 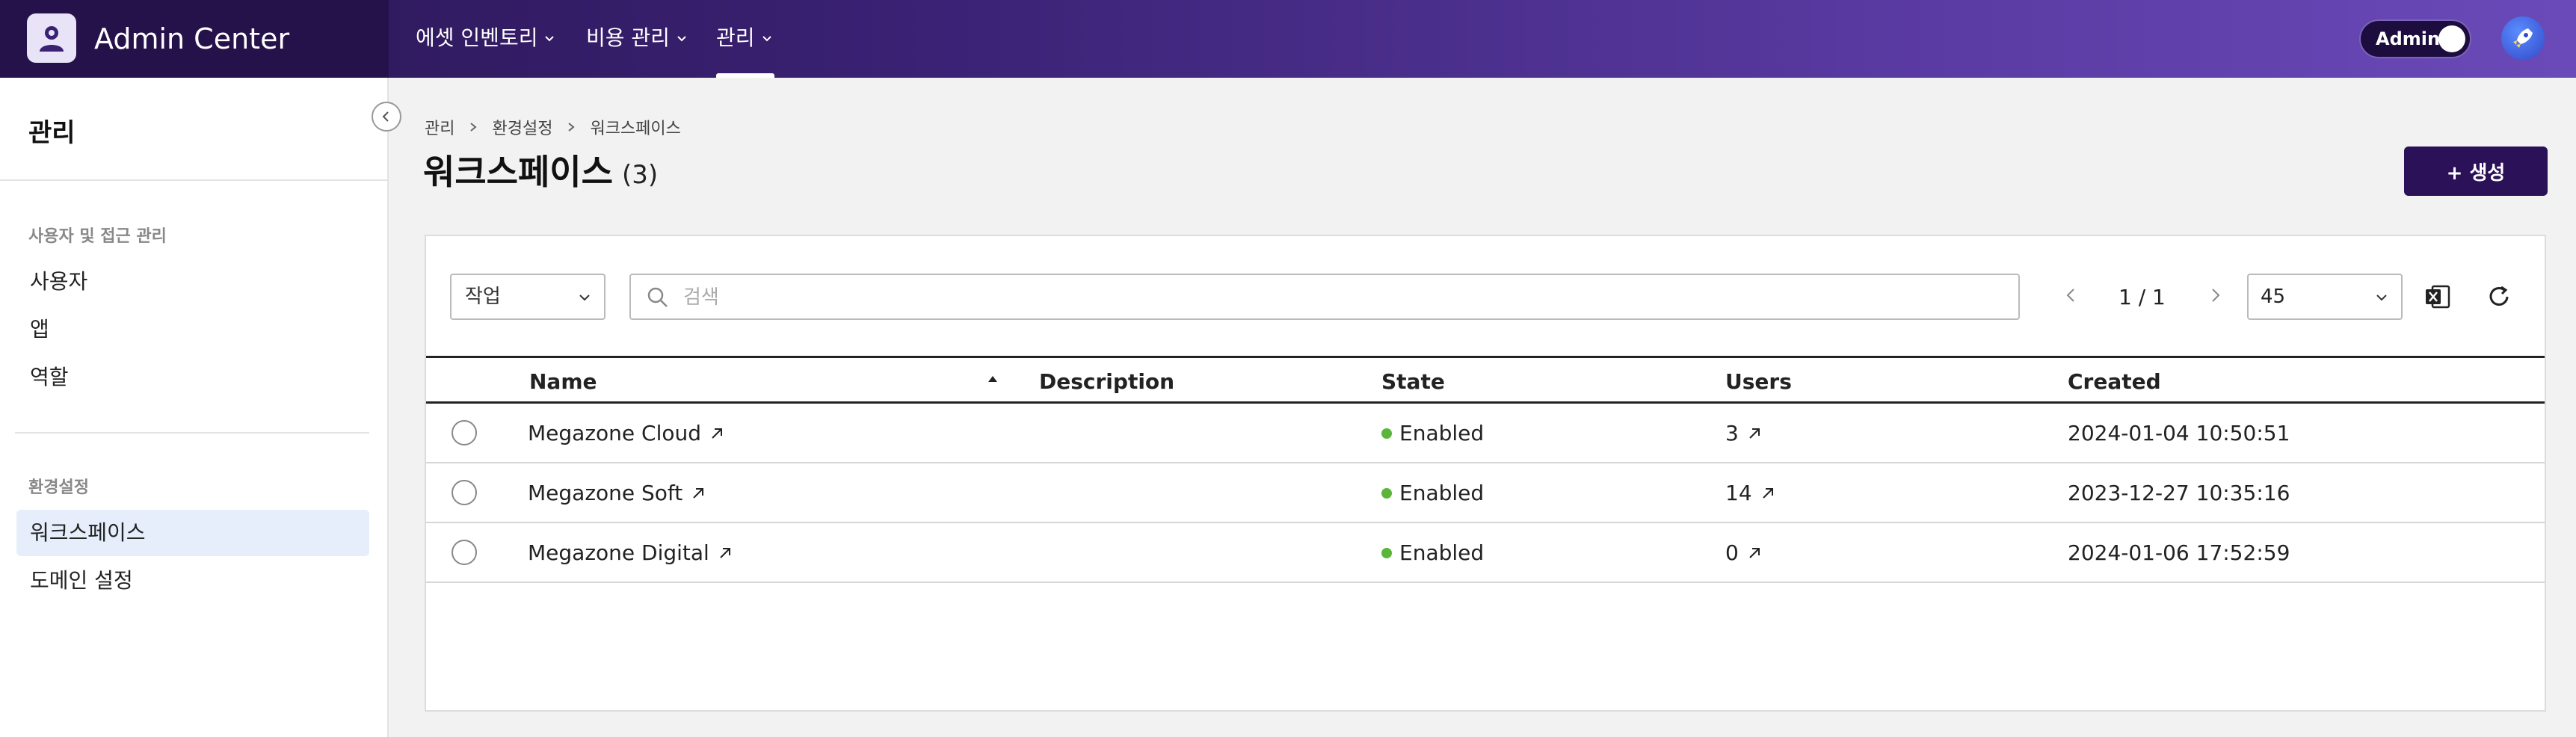 I want to click on admin-gear-user-icon, so click(x=51, y=38).